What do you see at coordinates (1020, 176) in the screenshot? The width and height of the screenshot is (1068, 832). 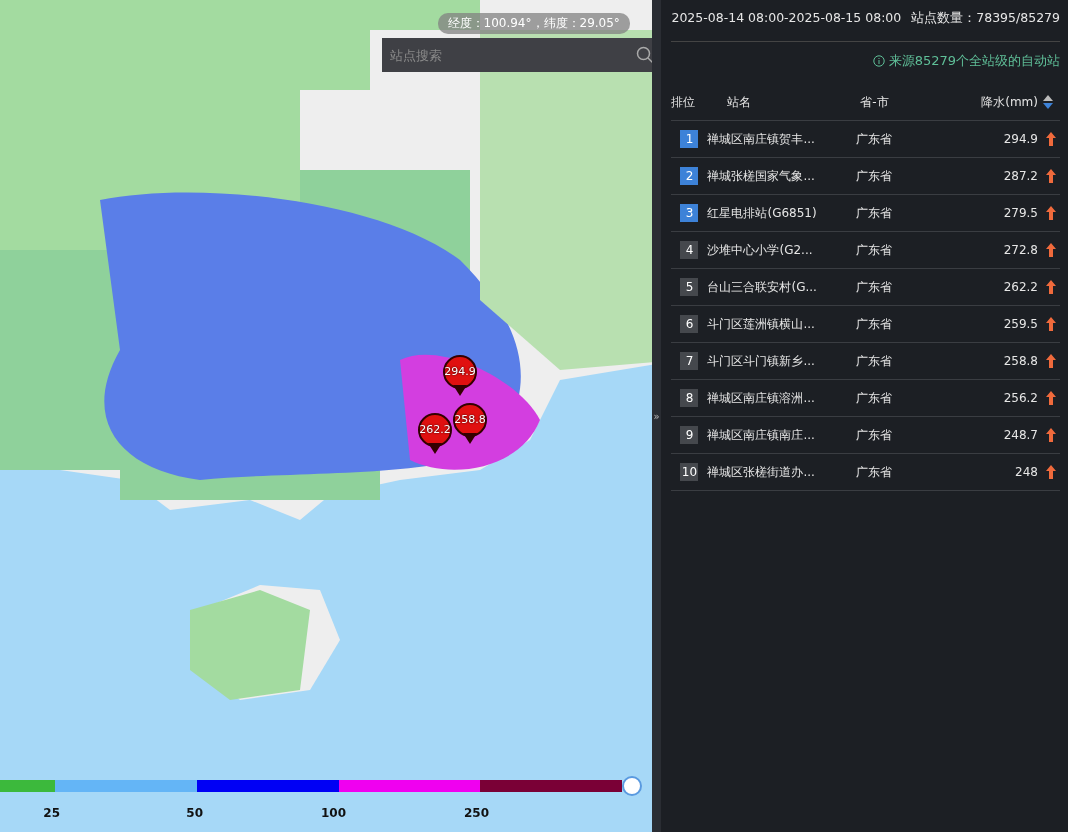 I see `rainfall-value: 287.2` at bounding box center [1020, 176].